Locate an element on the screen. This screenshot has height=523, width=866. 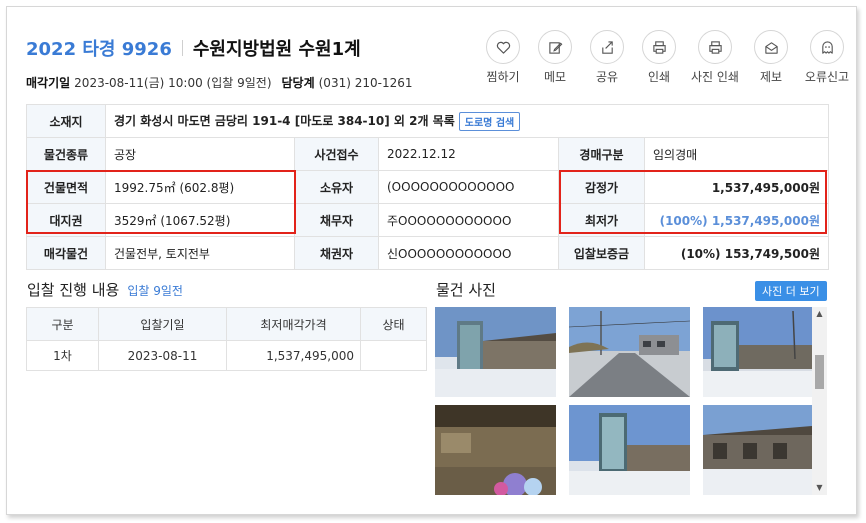
bid-section-sub: 입찰 9일전 is located at coordinates (155, 291).